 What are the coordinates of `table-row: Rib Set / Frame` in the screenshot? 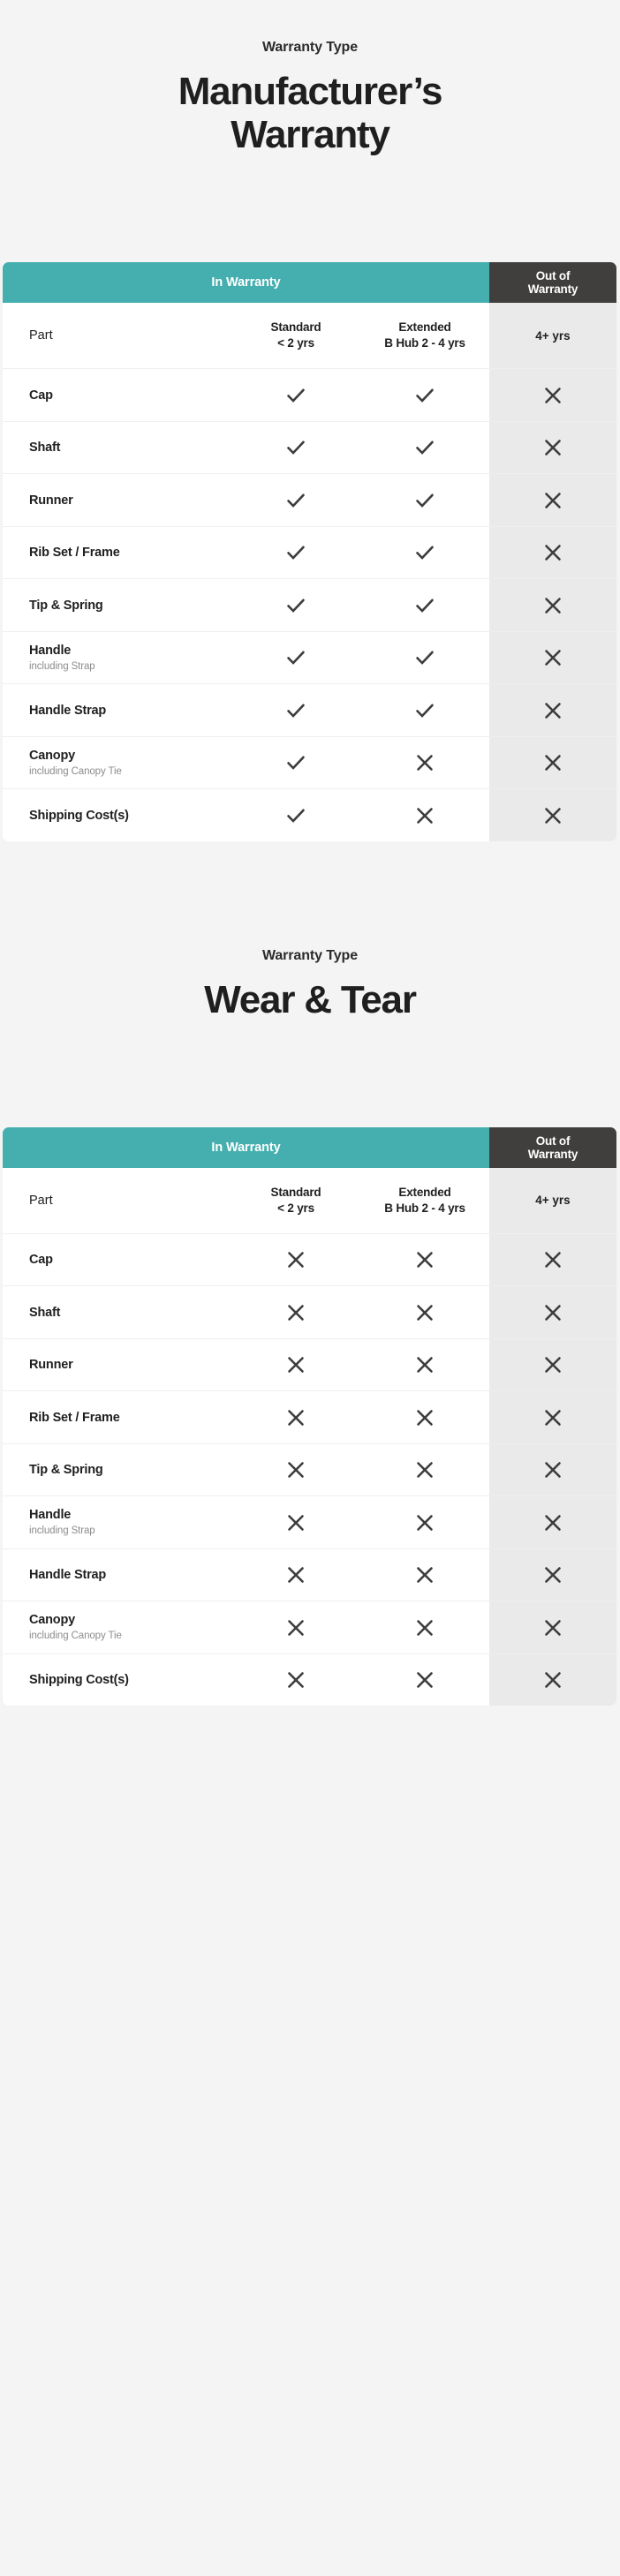 It's located at (309, 1417).